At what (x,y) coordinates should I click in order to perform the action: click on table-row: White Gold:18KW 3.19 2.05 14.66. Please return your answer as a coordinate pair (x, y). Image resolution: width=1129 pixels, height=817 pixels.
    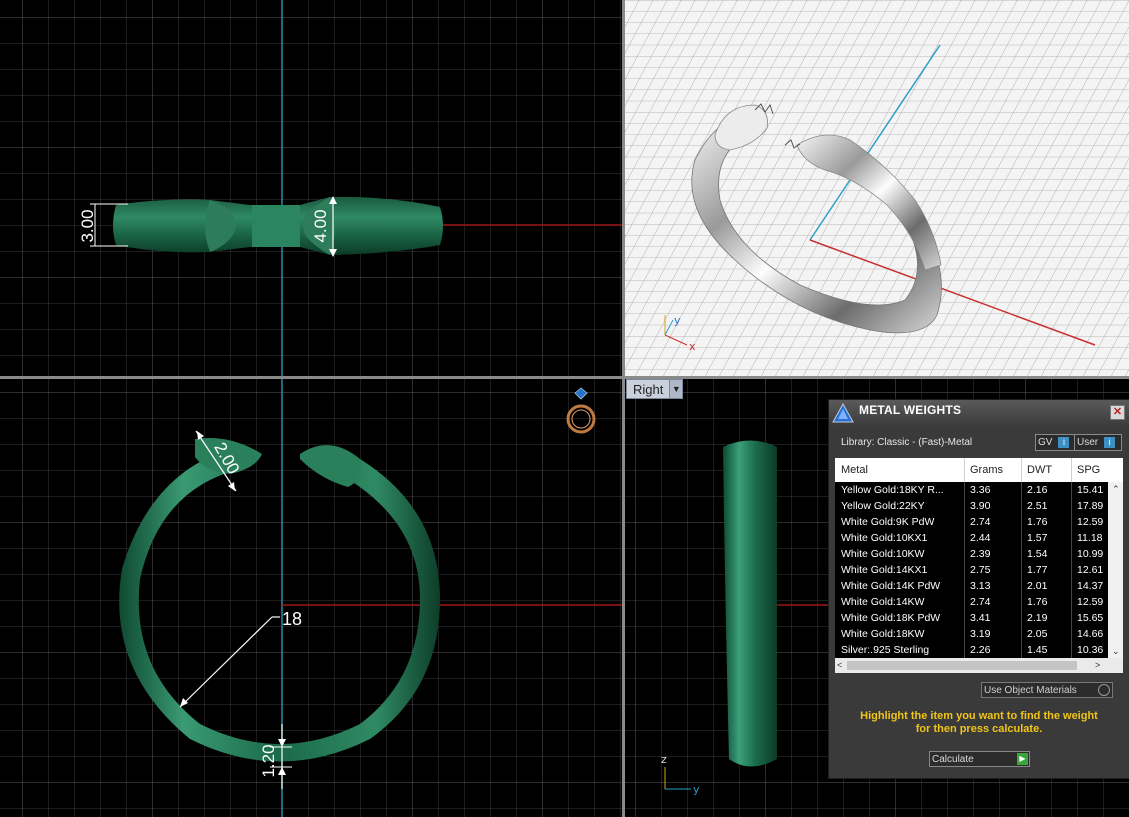
    Looking at the image, I should click on (979, 634).